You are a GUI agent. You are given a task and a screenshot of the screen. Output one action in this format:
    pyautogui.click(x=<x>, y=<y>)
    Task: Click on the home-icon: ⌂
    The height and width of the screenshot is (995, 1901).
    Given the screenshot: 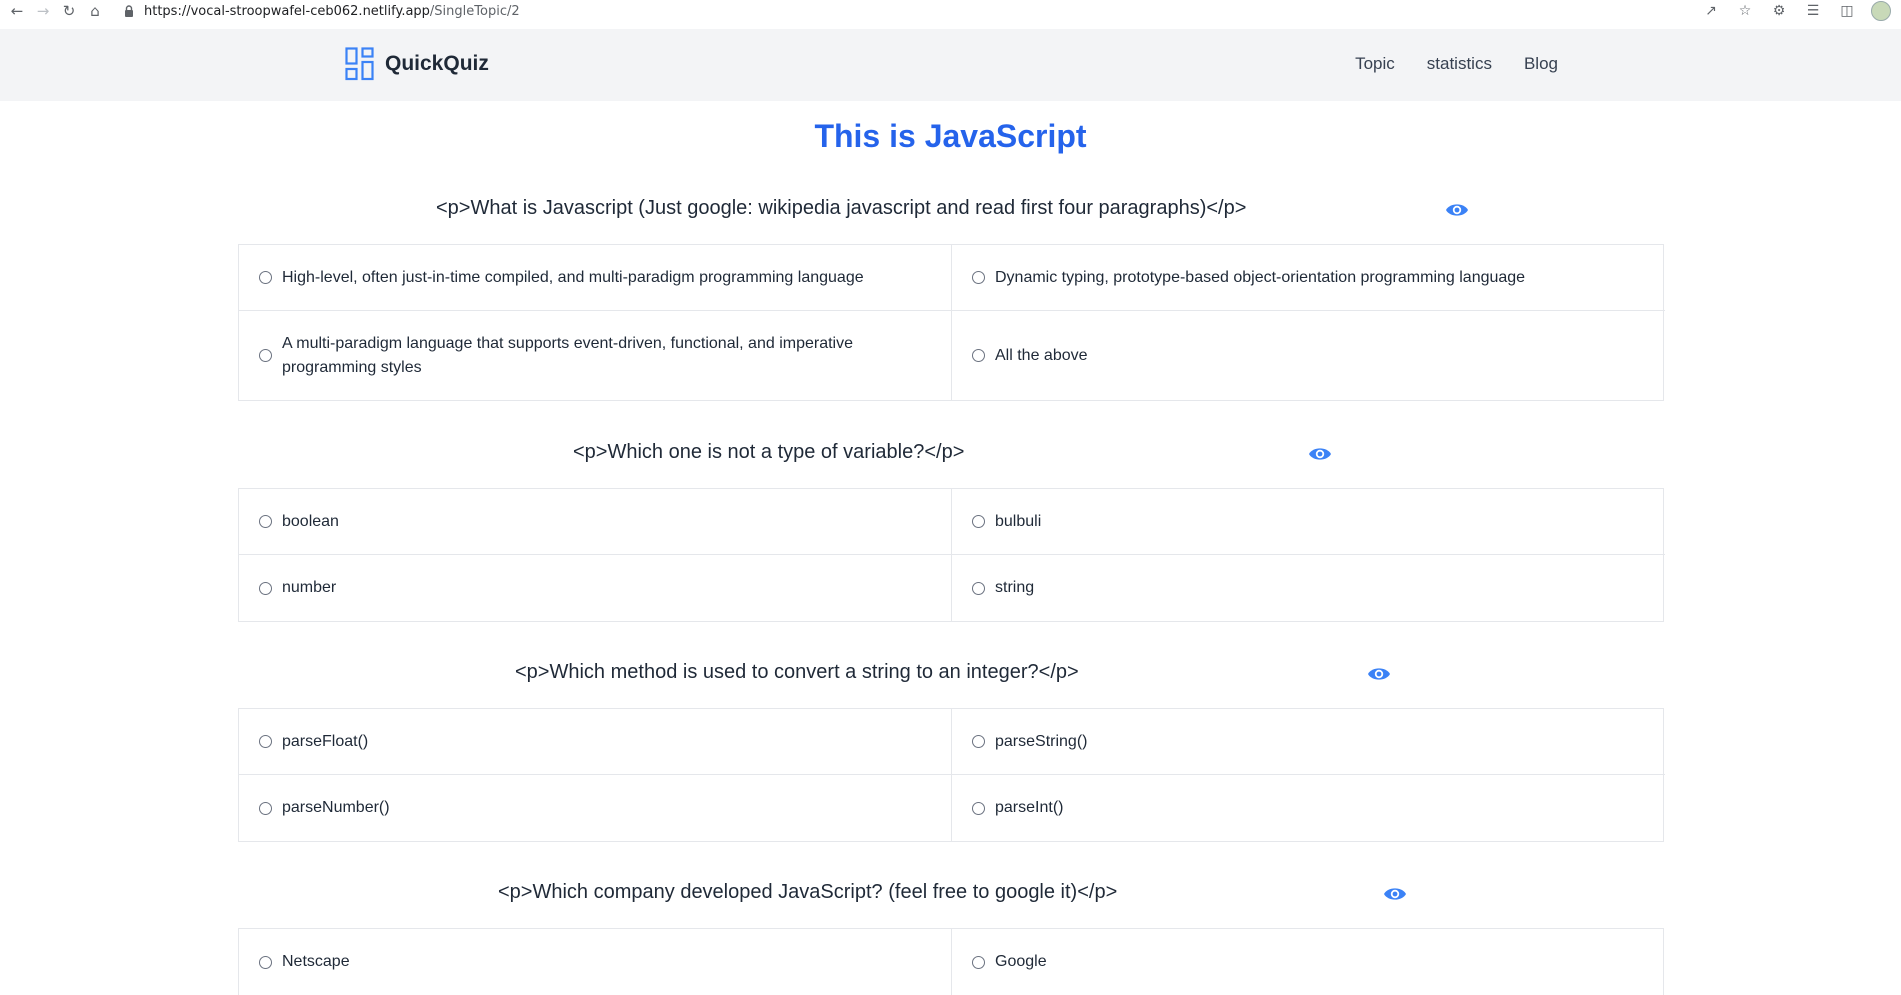 What is the action you would take?
    pyautogui.click(x=95, y=11)
    